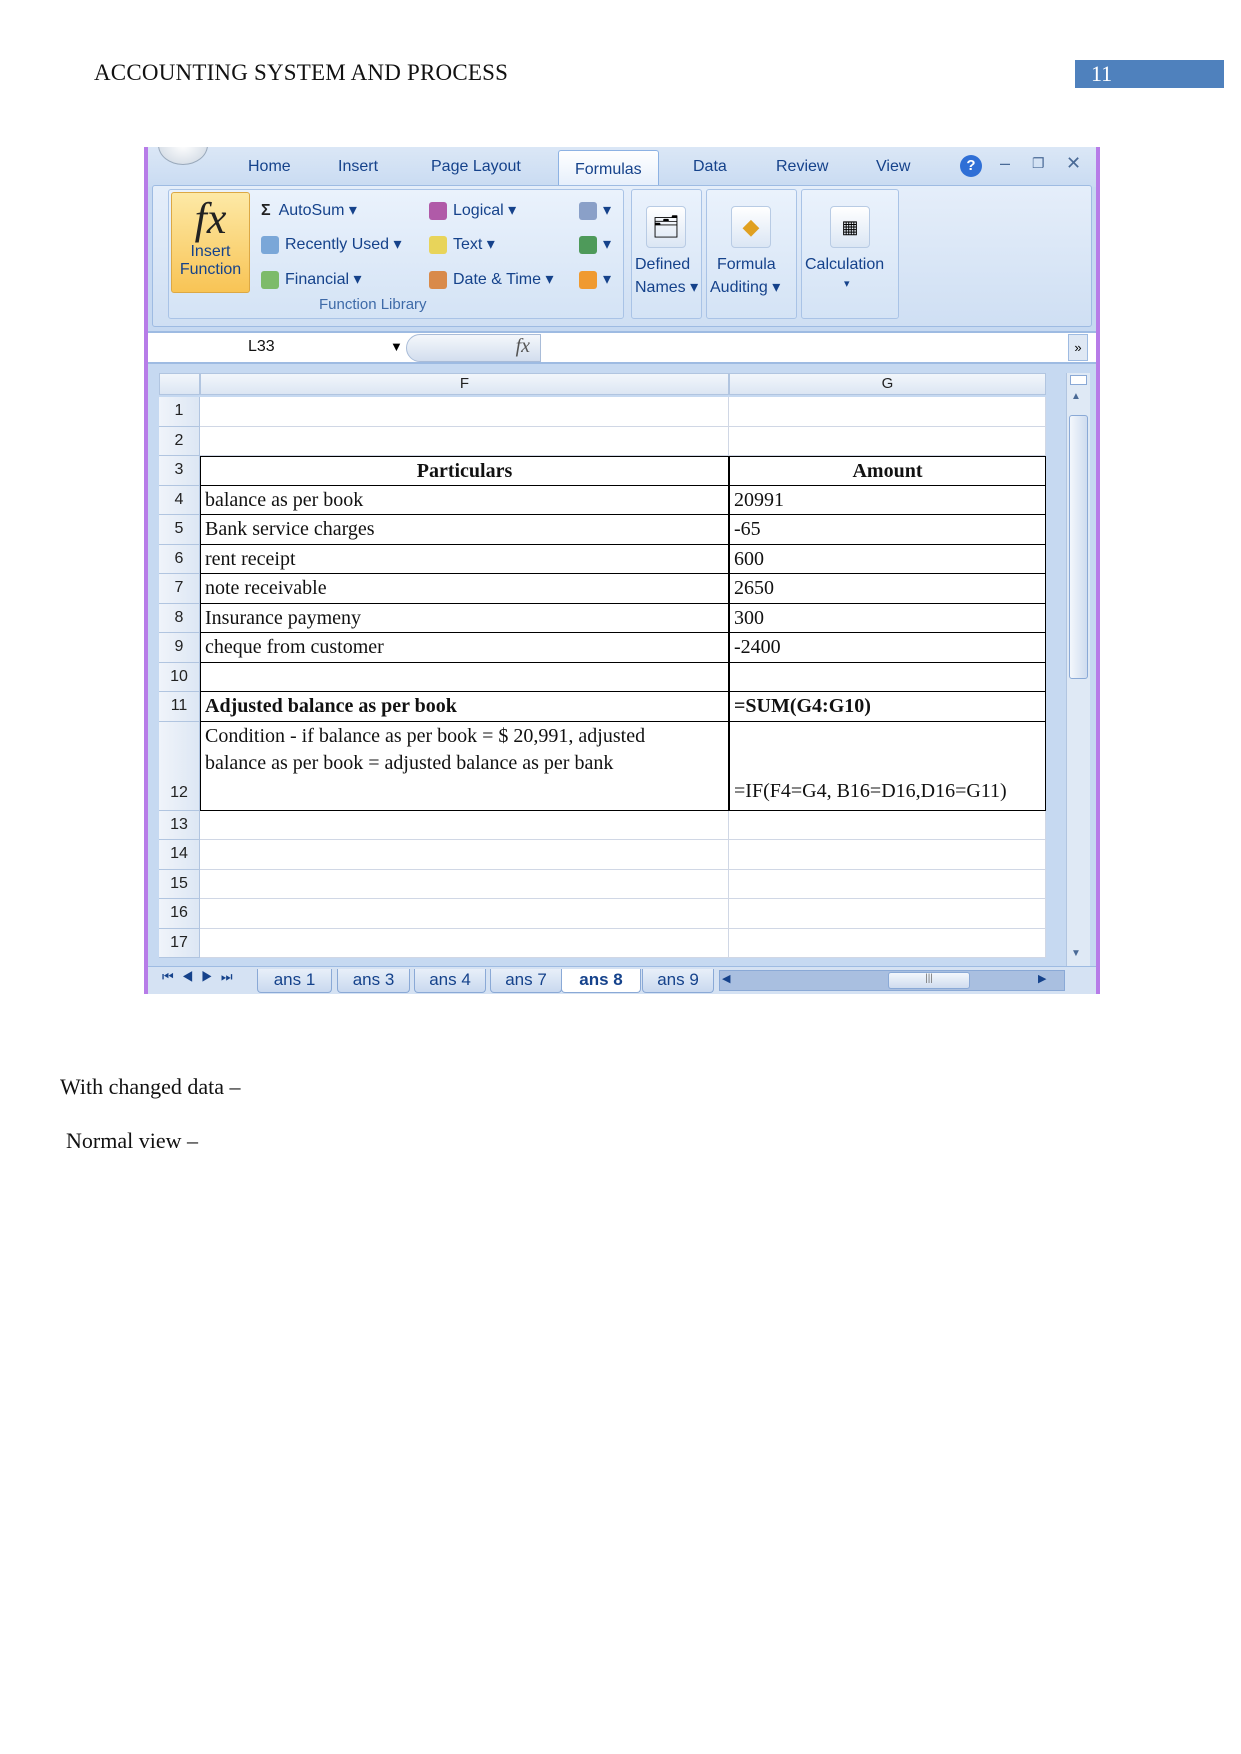  I want to click on row-header: 17, so click(179, 943).